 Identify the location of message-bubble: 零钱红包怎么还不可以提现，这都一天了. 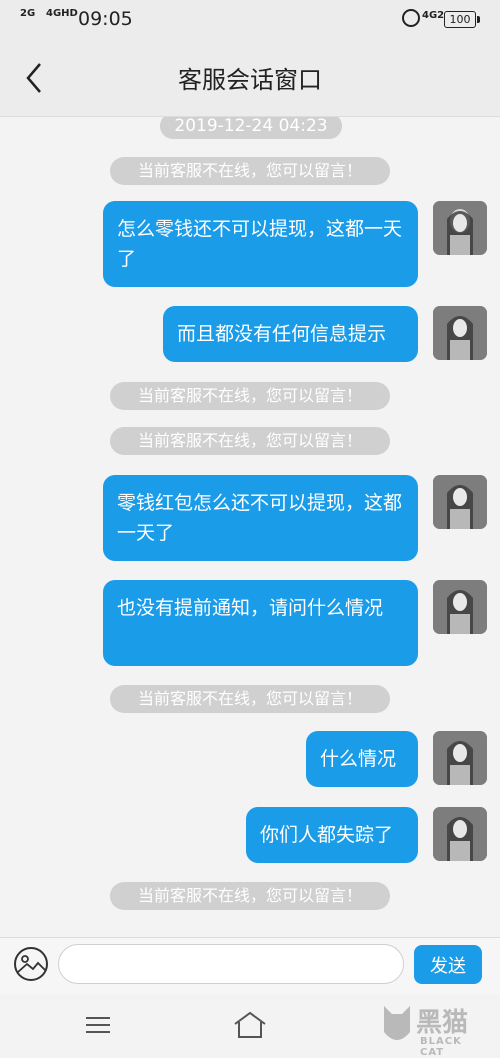
(260, 518).